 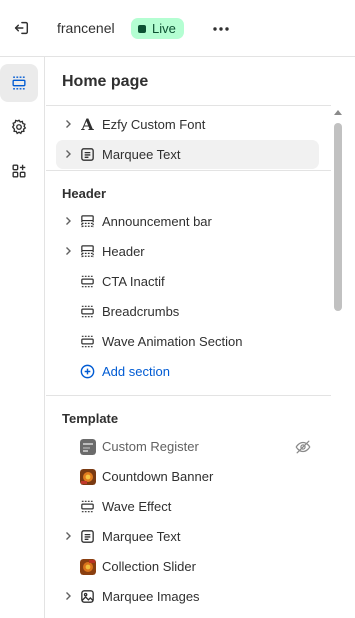 What do you see at coordinates (187, 506) in the screenshot?
I see `section-row-wave-effect: Wave Effect` at bounding box center [187, 506].